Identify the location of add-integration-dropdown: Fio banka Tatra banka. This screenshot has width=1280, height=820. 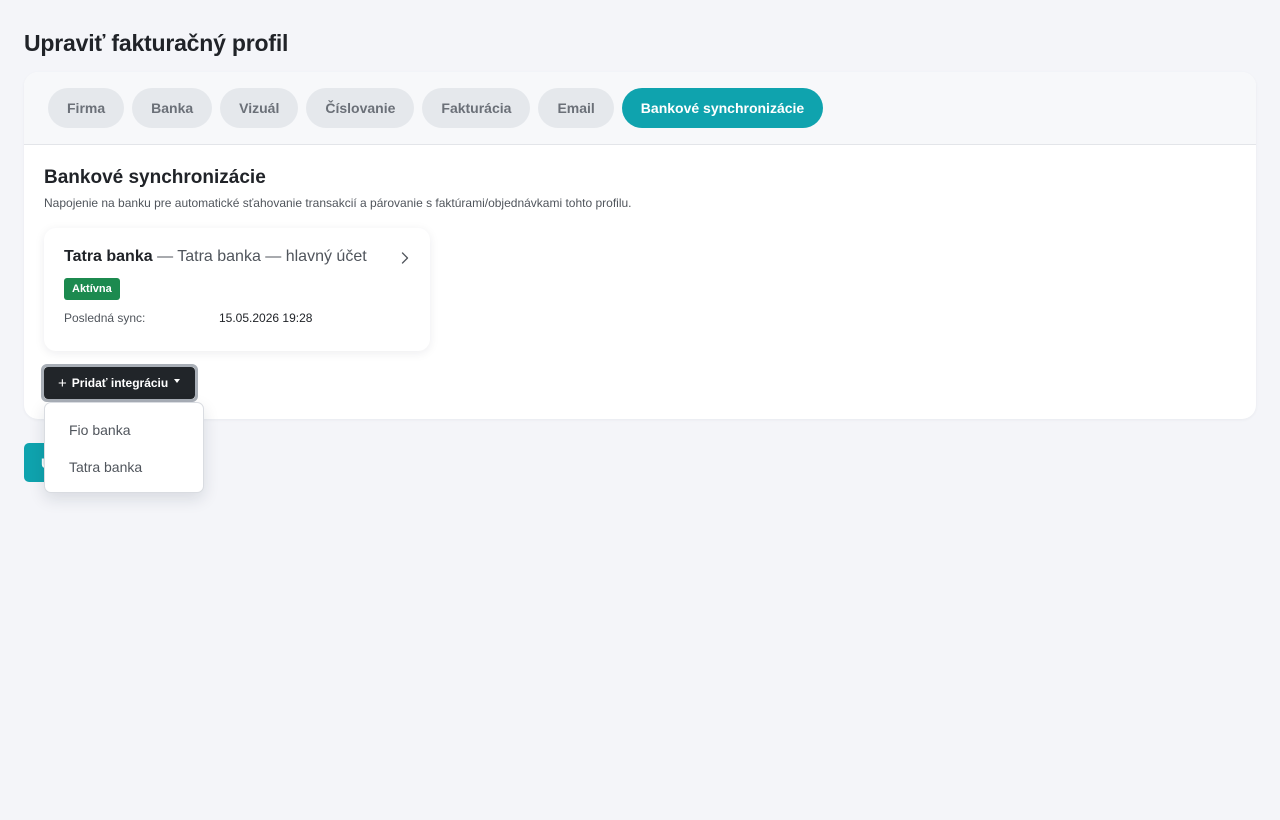
(124, 447).